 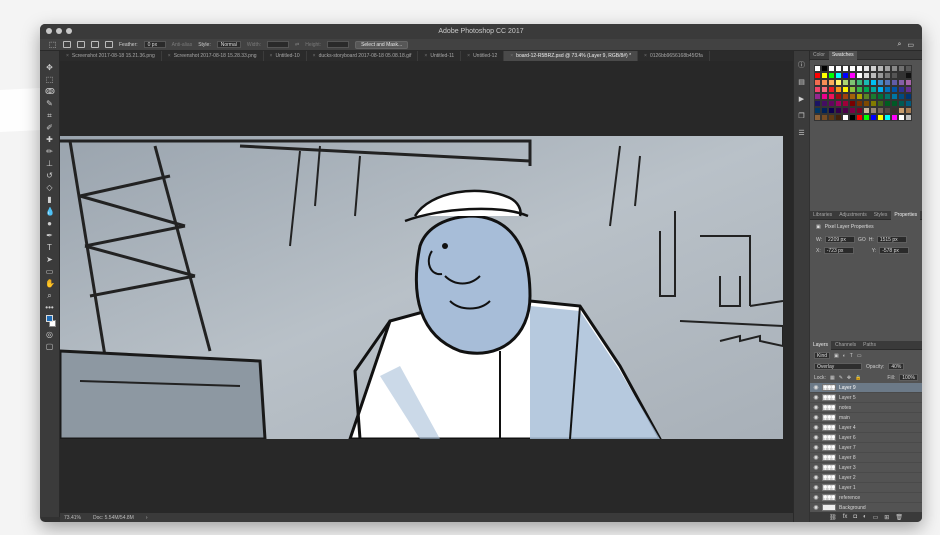 What do you see at coordinates (49, 103) in the screenshot?
I see `quick-select-icon: ✎` at bounding box center [49, 103].